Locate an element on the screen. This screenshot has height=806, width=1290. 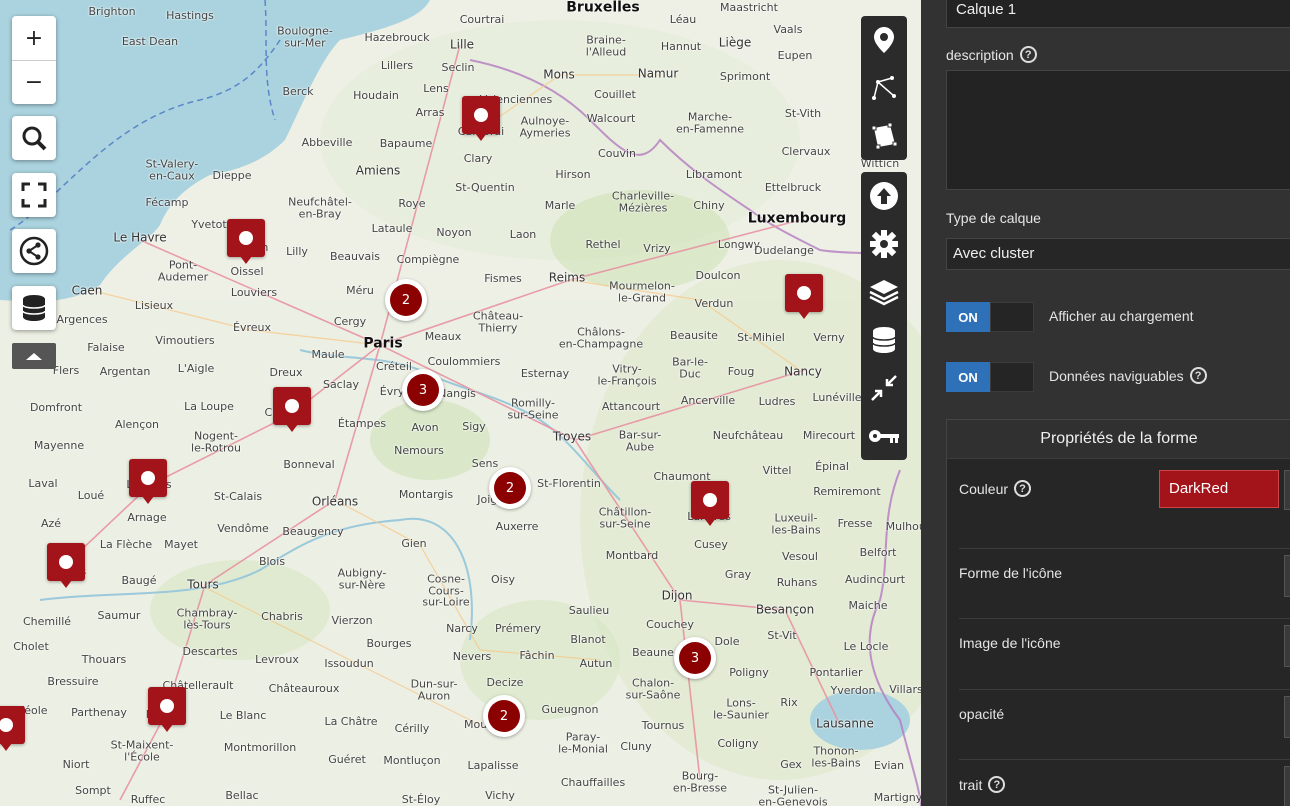
layer-type-label: Type de calque is located at coordinates (993, 218).